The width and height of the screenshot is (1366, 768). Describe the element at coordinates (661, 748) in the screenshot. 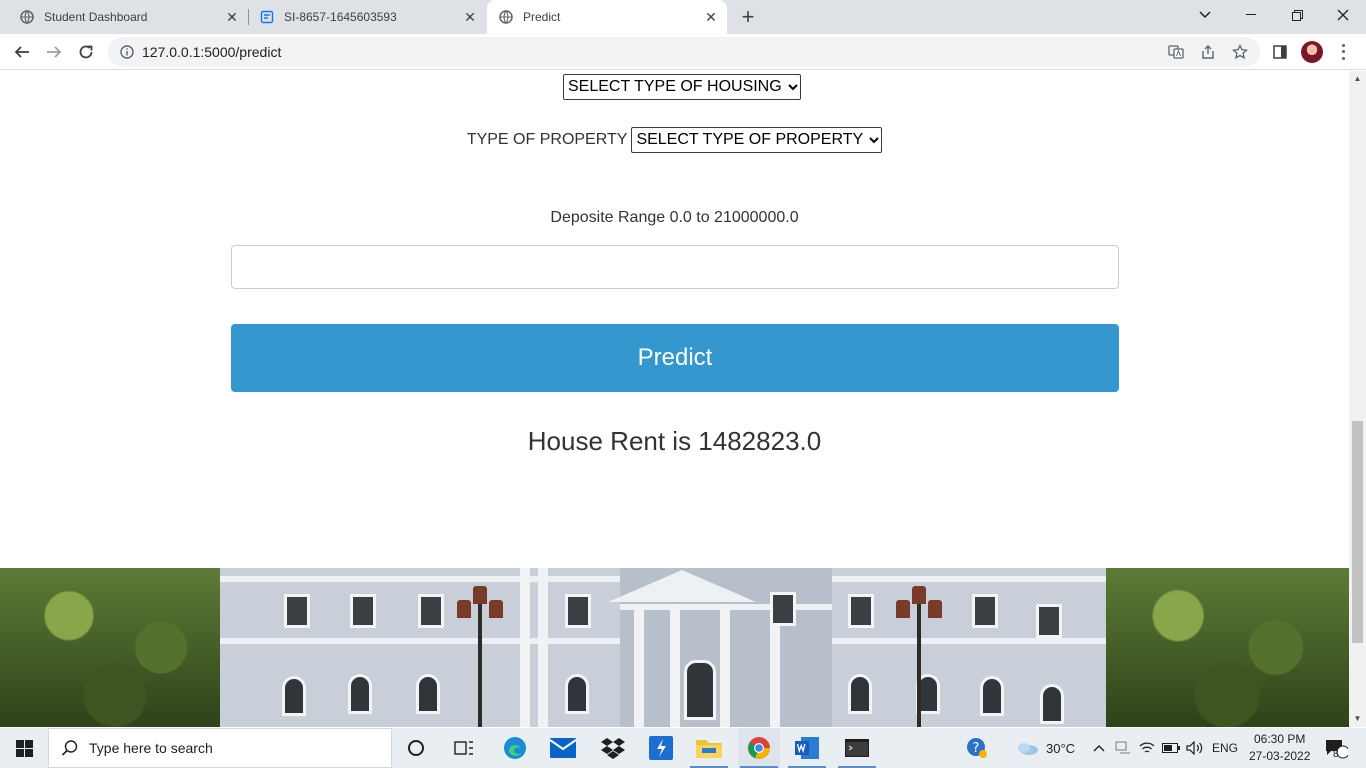

I see `app-icon` at that location.